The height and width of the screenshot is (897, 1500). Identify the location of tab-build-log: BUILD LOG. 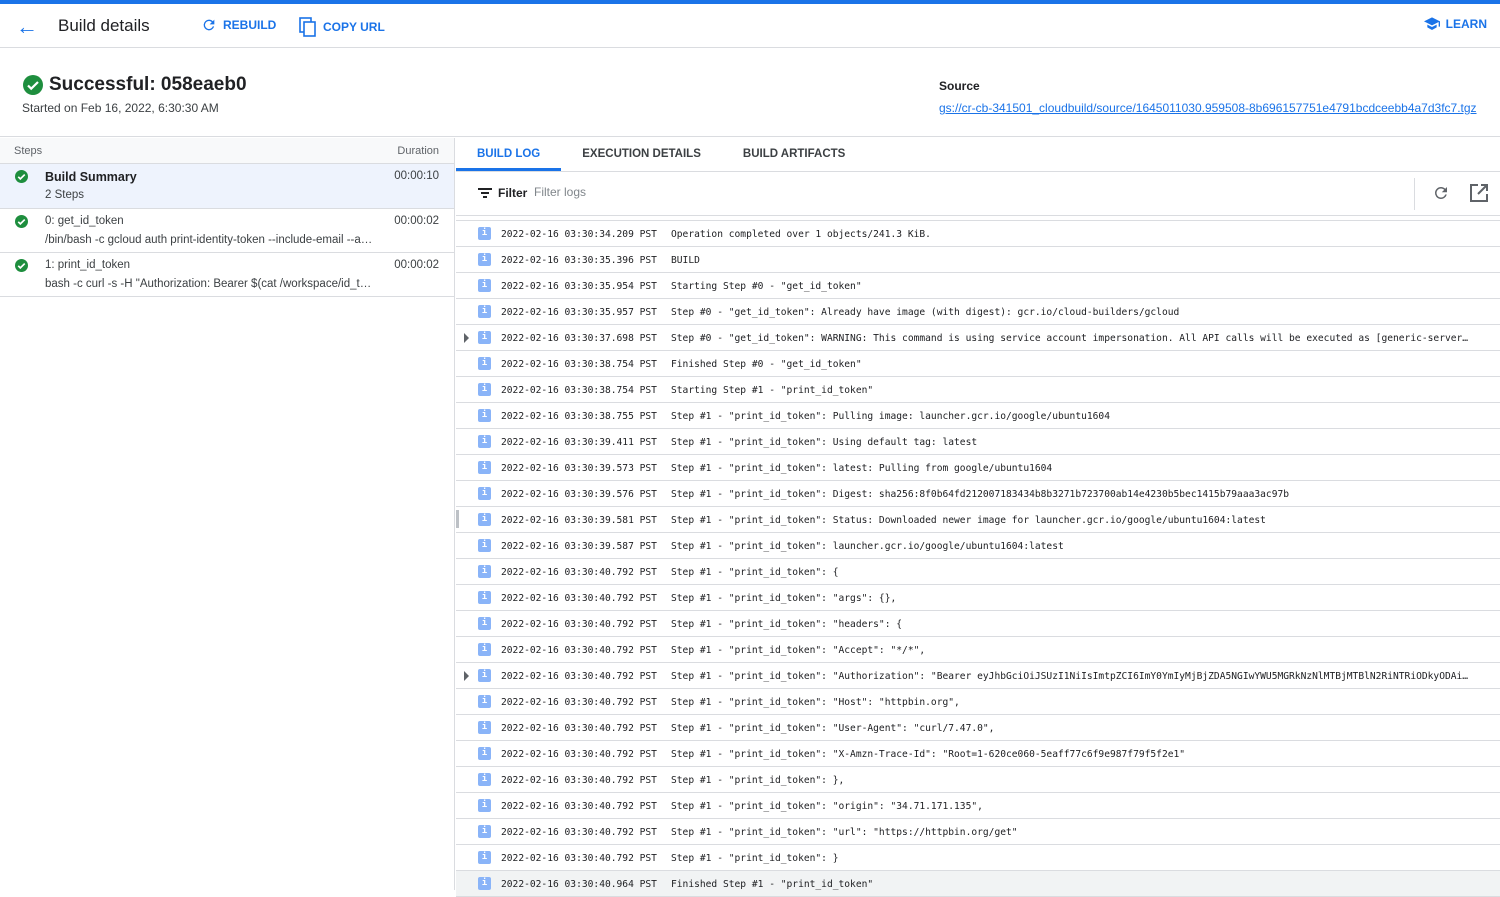
(509, 154).